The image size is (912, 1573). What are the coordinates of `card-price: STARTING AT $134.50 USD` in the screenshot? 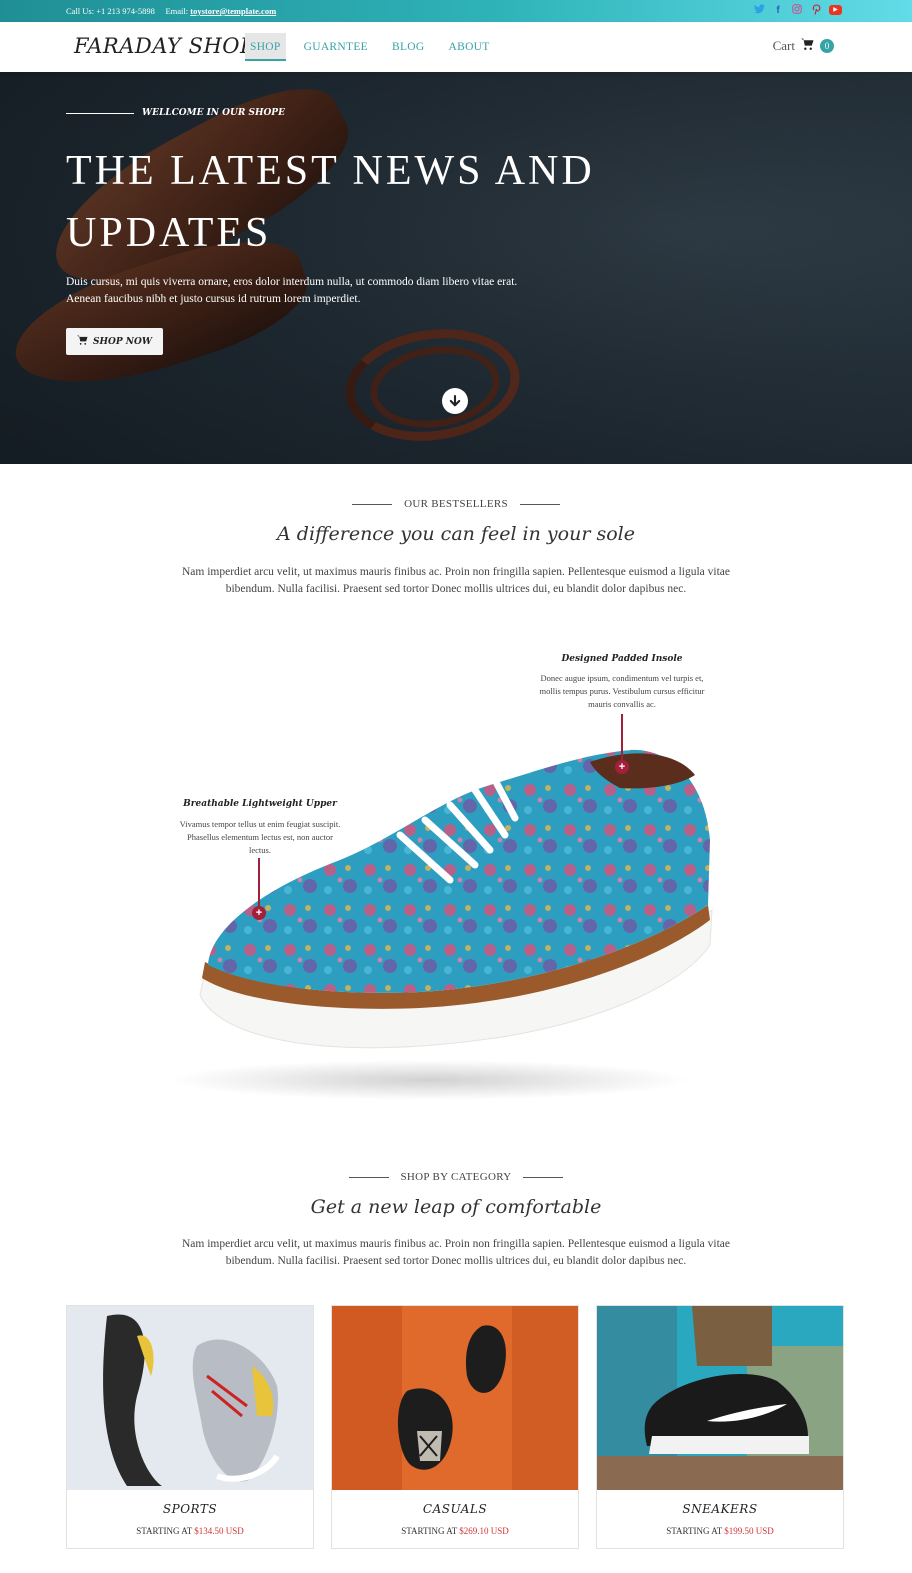 It's located at (190, 1531).